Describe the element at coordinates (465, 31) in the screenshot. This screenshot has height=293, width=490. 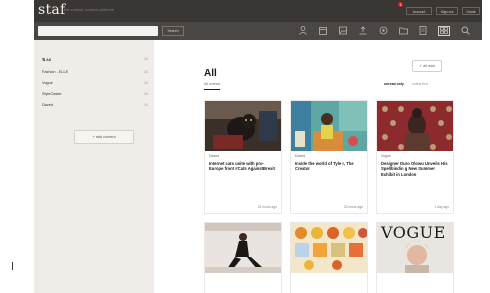
I see `search-icon` at that location.